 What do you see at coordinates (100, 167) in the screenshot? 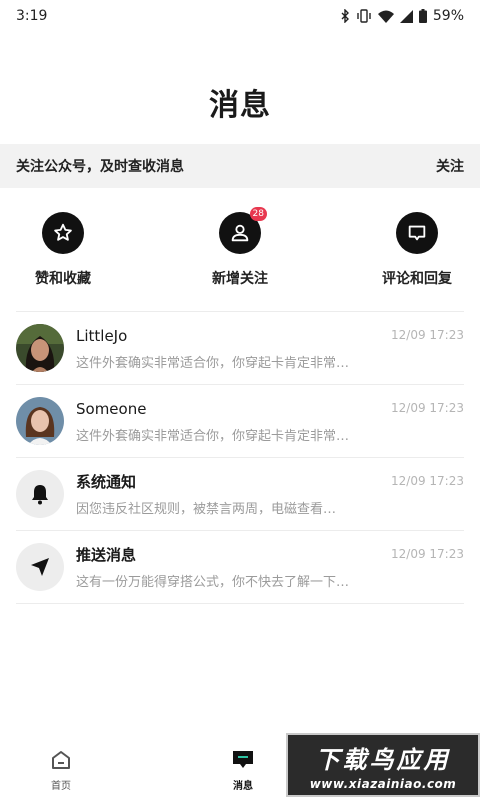
I see `follow-banner-text: 关注公众号，及时查收消息` at bounding box center [100, 167].